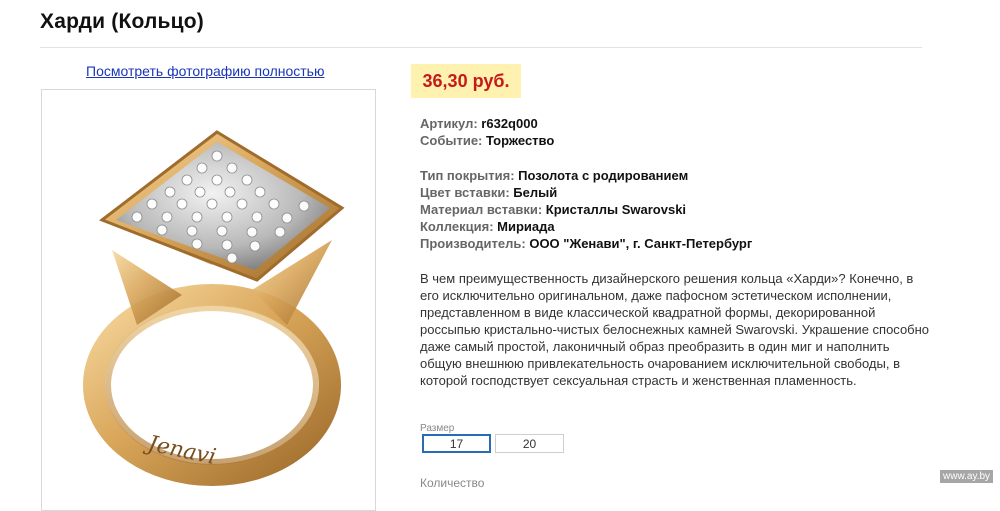 This screenshot has width=1000, height=511. What do you see at coordinates (466, 81) in the screenshot?
I see `price-badge: 36,30 руб.` at bounding box center [466, 81].